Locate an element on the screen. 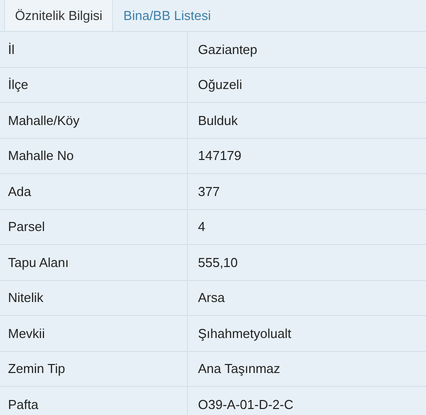 The width and height of the screenshot is (426, 415). attribute-value: Oğuzeli is located at coordinates (220, 84).